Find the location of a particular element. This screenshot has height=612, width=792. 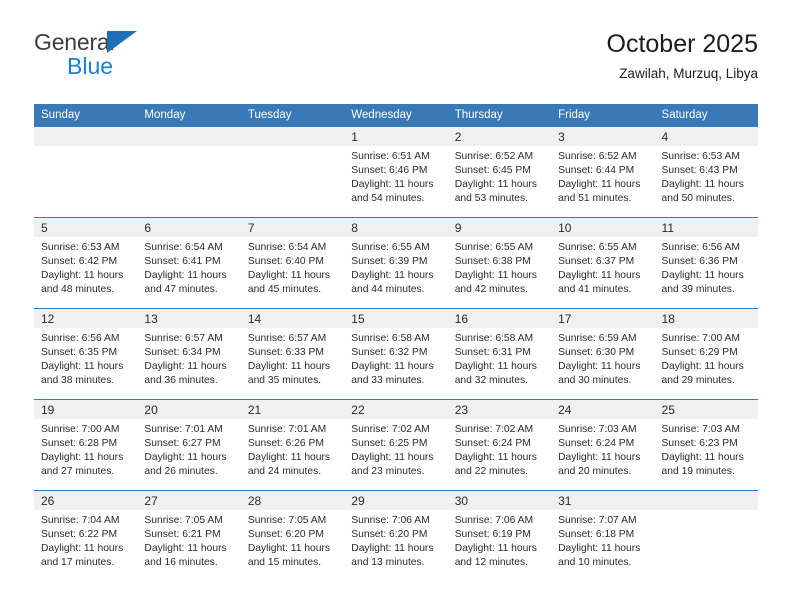

day-number: 15 is located at coordinates (358, 319).